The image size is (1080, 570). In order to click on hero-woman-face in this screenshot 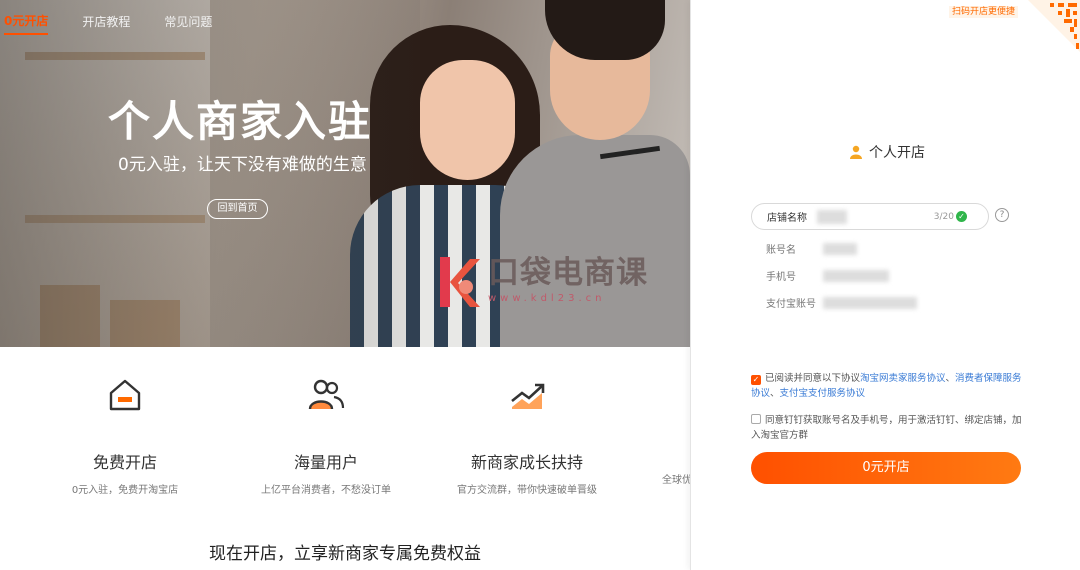, I will do `click(467, 120)`.